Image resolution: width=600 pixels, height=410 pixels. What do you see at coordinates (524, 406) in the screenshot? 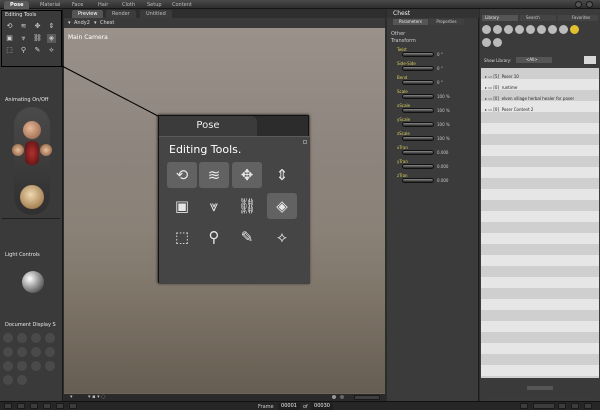
I see `loop-button` at bounding box center [524, 406].